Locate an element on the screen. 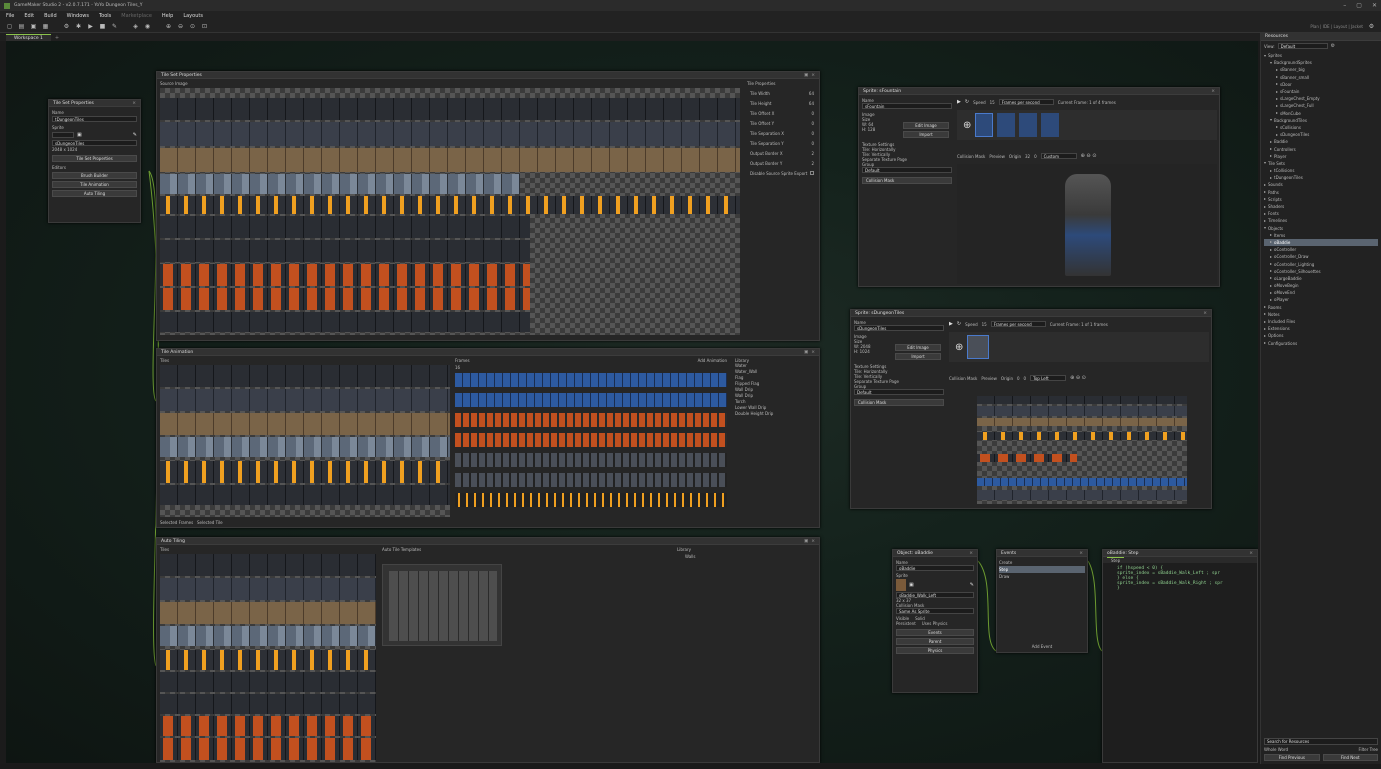  resource-item: Baddie is located at coordinates (1321, 141).